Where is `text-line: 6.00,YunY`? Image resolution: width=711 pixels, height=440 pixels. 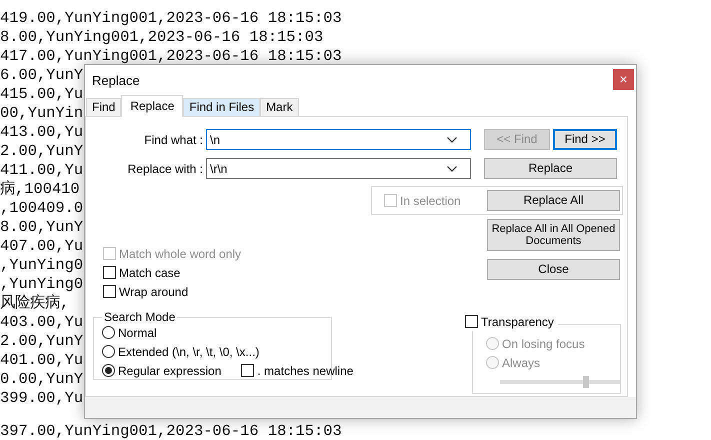 text-line: 6.00,YunY is located at coordinates (42, 75).